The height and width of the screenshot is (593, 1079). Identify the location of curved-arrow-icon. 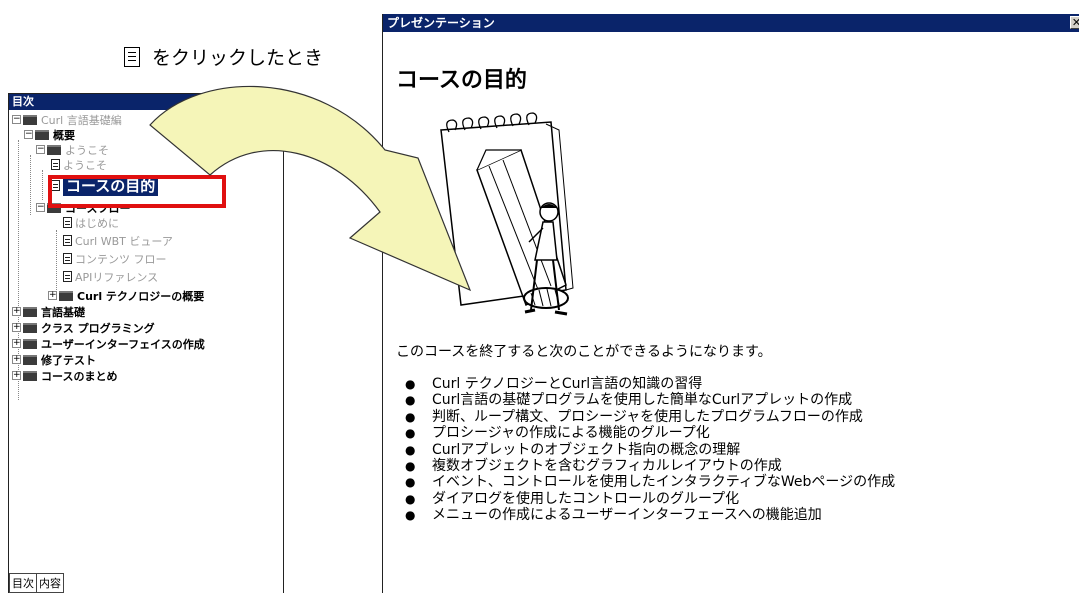
(310, 188).